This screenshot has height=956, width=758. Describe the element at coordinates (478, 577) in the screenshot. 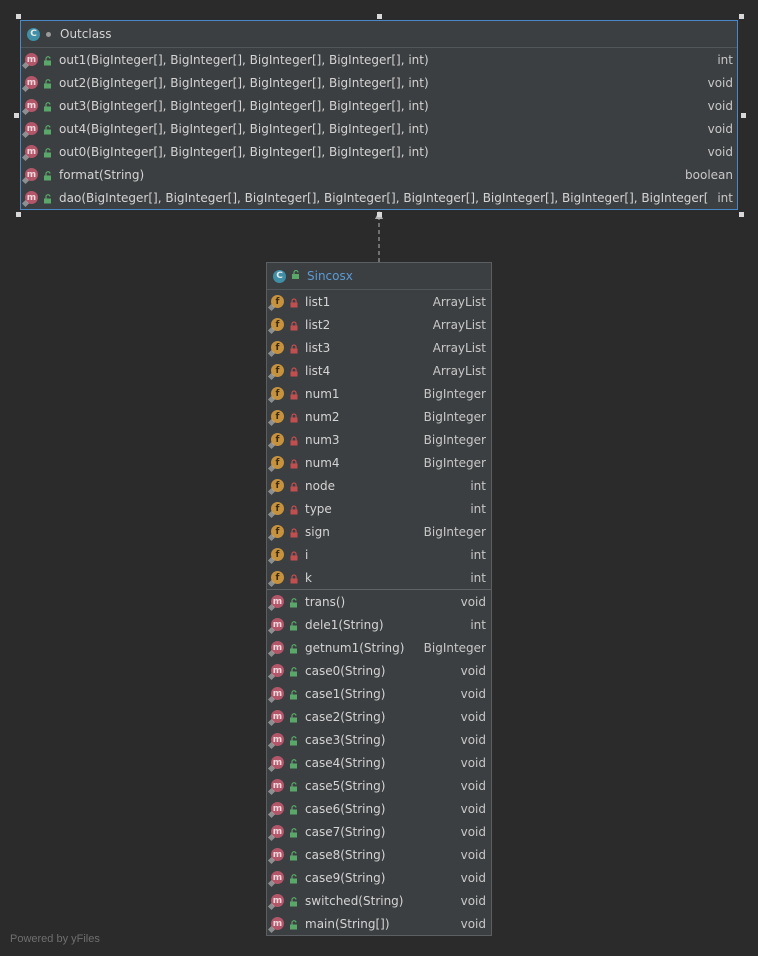

I see `field-type: int` at that location.